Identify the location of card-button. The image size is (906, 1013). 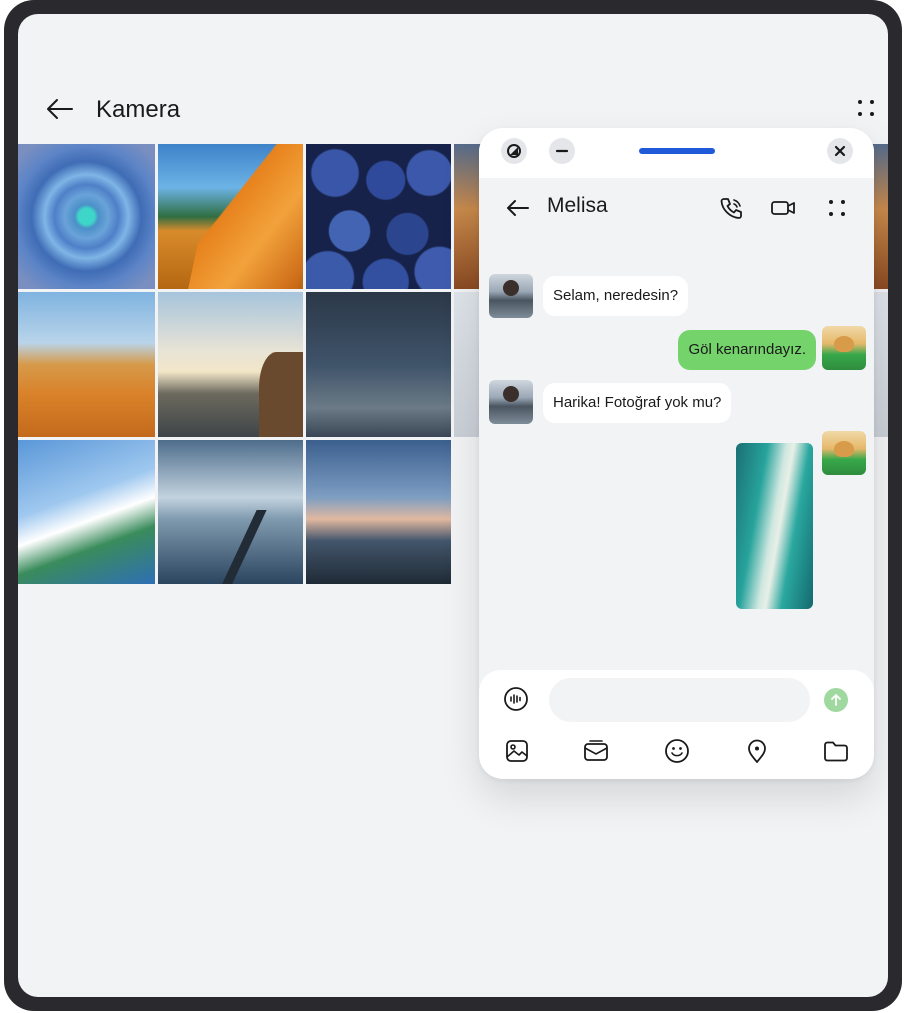
(596, 751).